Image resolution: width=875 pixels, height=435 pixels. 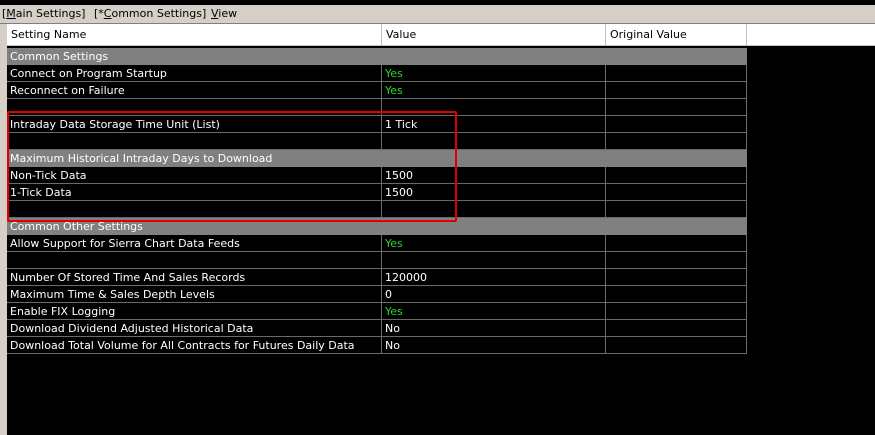 What do you see at coordinates (437, 14) in the screenshot?
I see `menu-bar: [Main Settings] [*Common Settings] View` at bounding box center [437, 14].